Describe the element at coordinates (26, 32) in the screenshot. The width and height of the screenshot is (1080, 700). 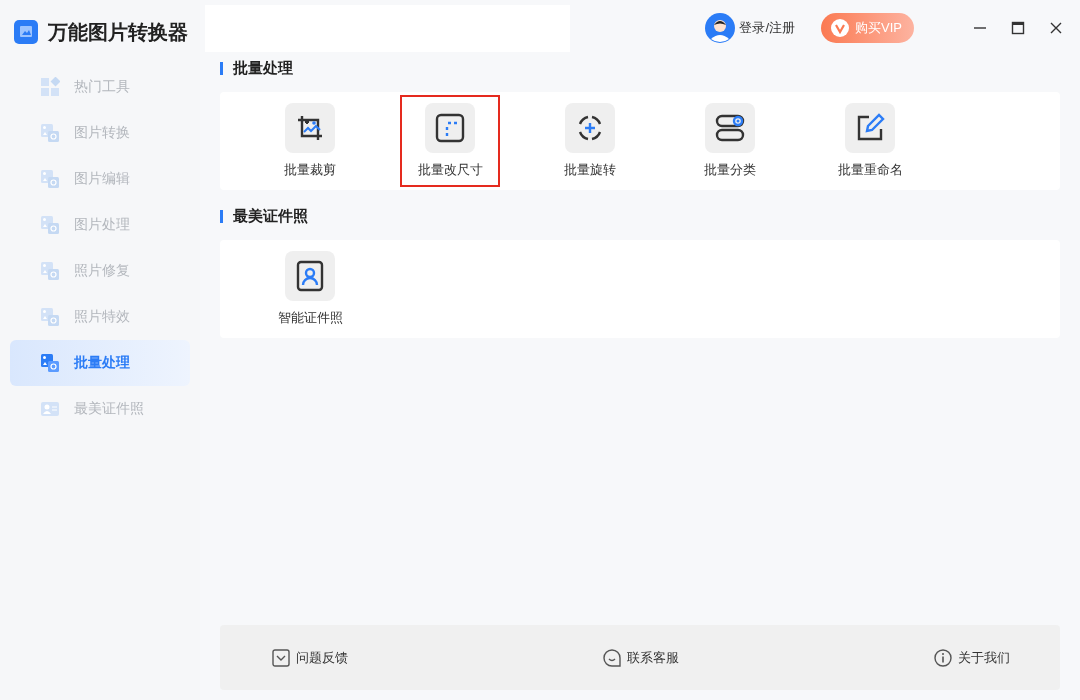
I see `app-logo-icon` at that location.